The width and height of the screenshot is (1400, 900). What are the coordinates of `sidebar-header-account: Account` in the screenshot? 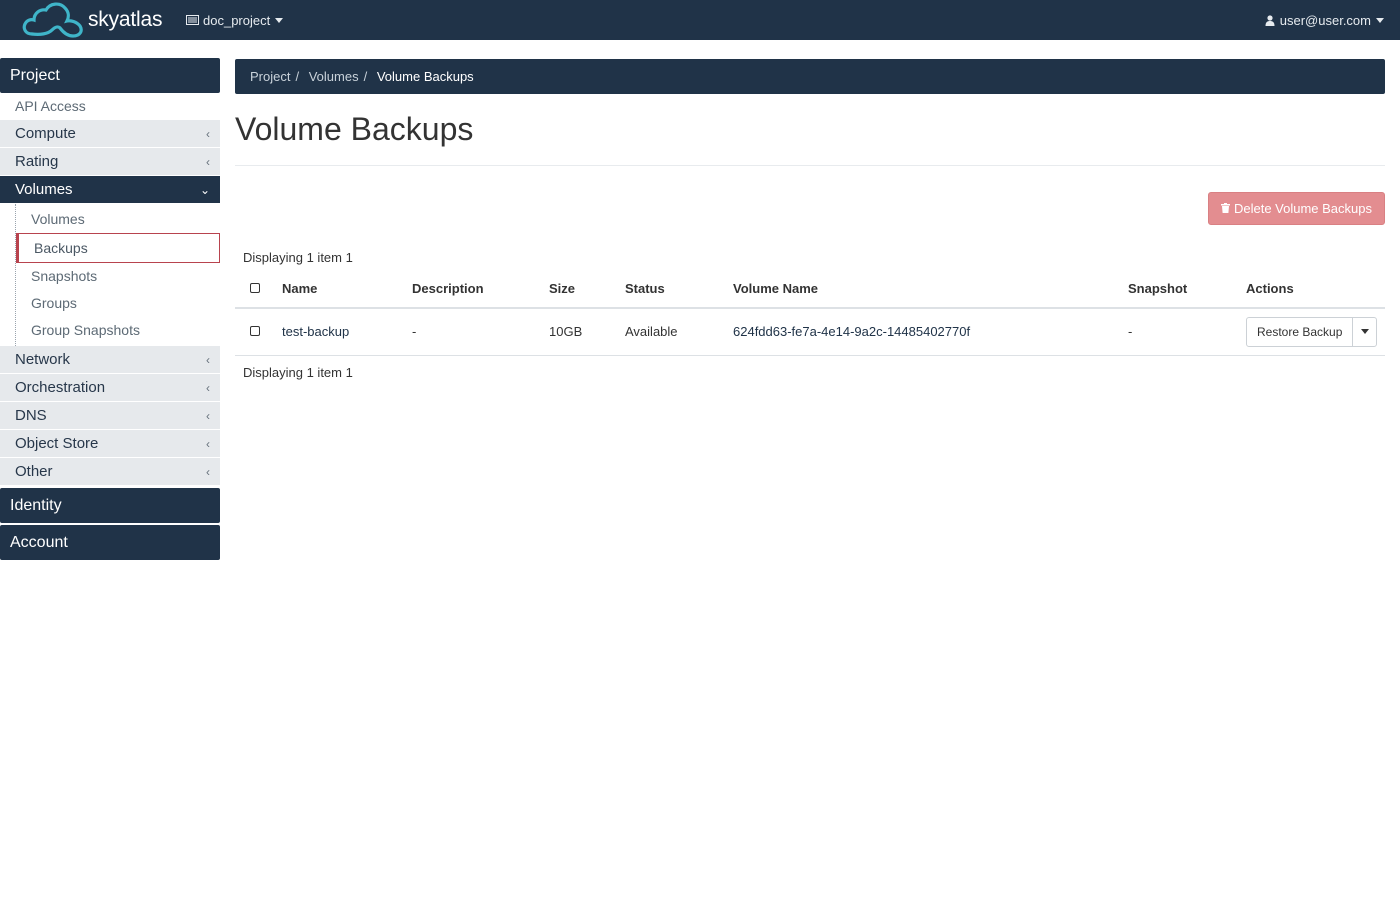 It's located at (110, 542).